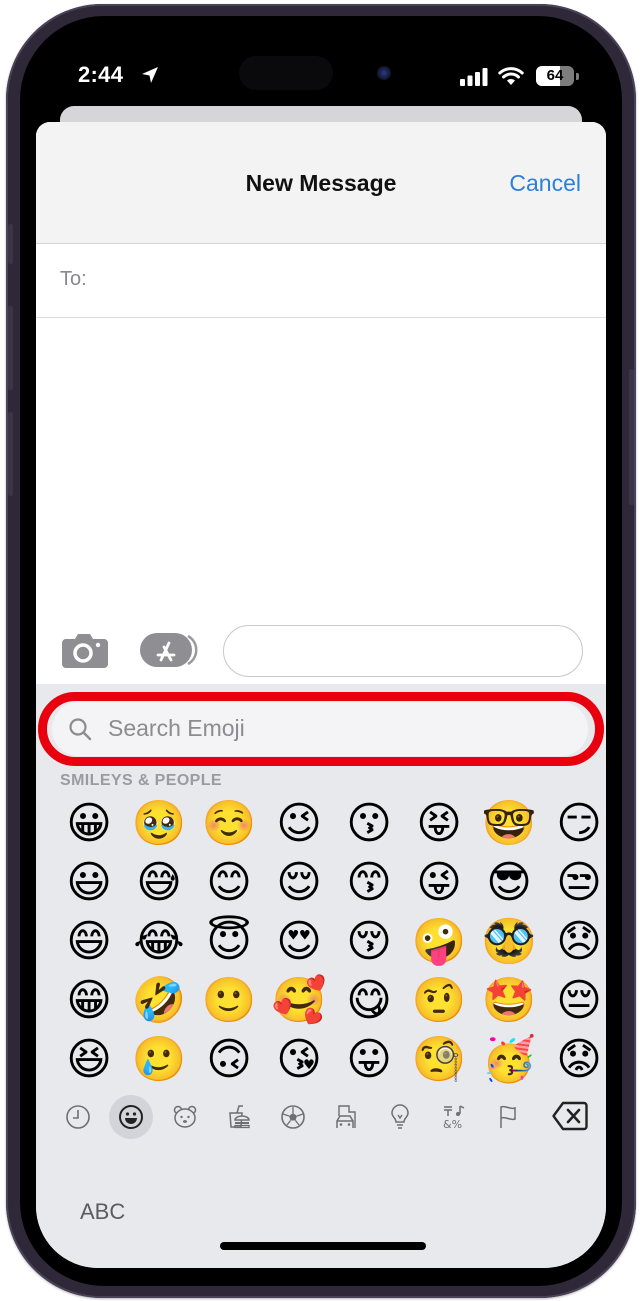 The height and width of the screenshot is (1301, 642). I want to click on symbols-icon: &%, so click(454, 1117).